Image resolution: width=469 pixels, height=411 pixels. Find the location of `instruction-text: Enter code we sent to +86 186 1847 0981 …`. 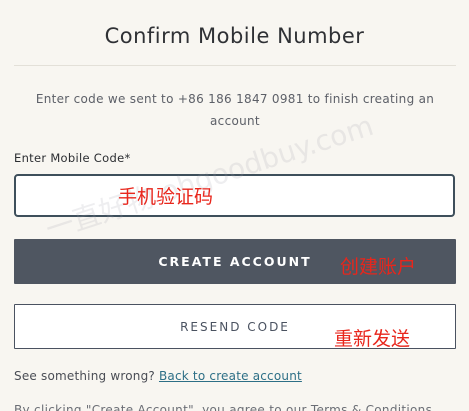

instruction-text: Enter code we sent to +86 186 1847 0981 … is located at coordinates (235, 110).